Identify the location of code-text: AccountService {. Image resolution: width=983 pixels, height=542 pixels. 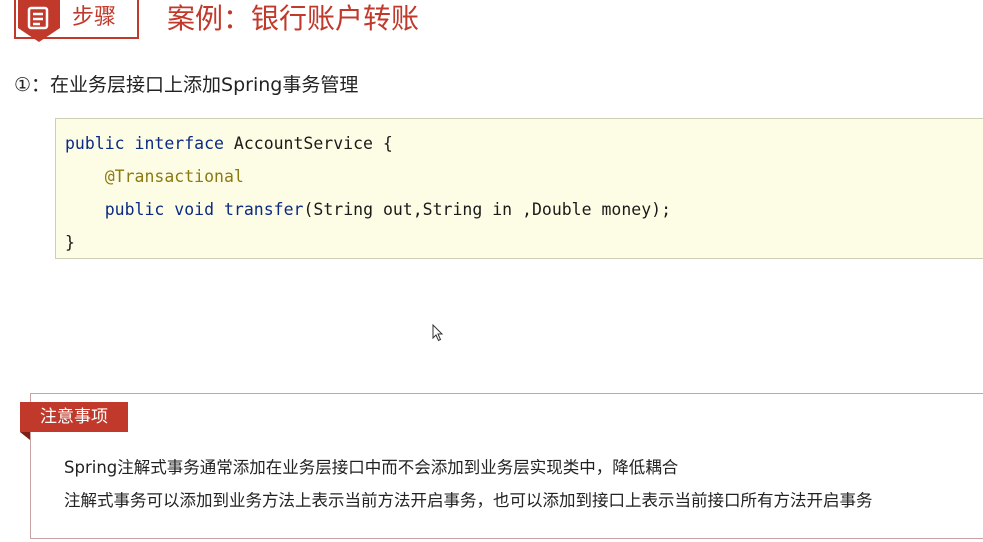
(313, 143).